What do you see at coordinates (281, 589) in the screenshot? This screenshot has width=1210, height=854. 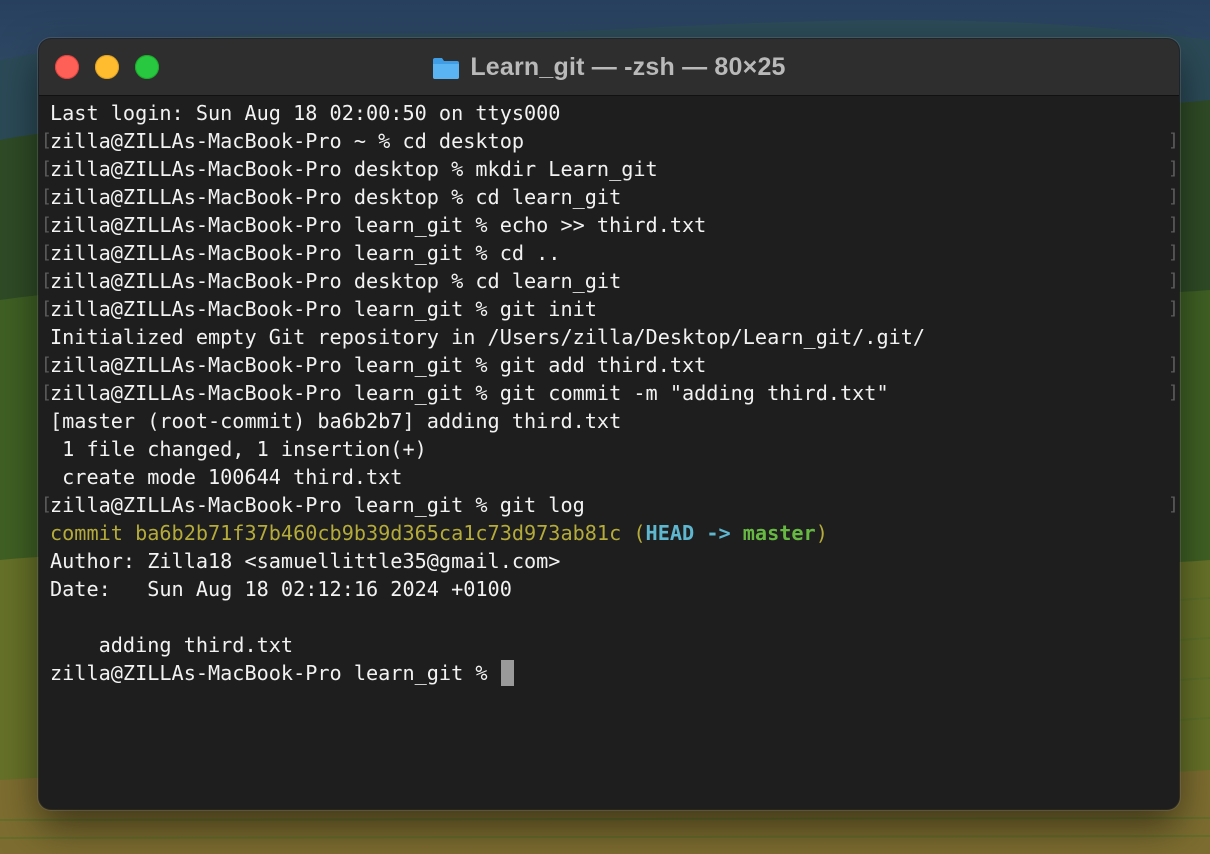 I see `date-line: Date: Sun Aug 18 02:12:16 2024 +0100` at bounding box center [281, 589].